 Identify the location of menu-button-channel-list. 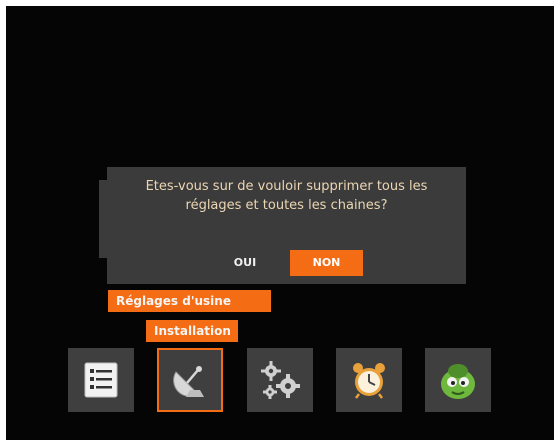
(101, 380).